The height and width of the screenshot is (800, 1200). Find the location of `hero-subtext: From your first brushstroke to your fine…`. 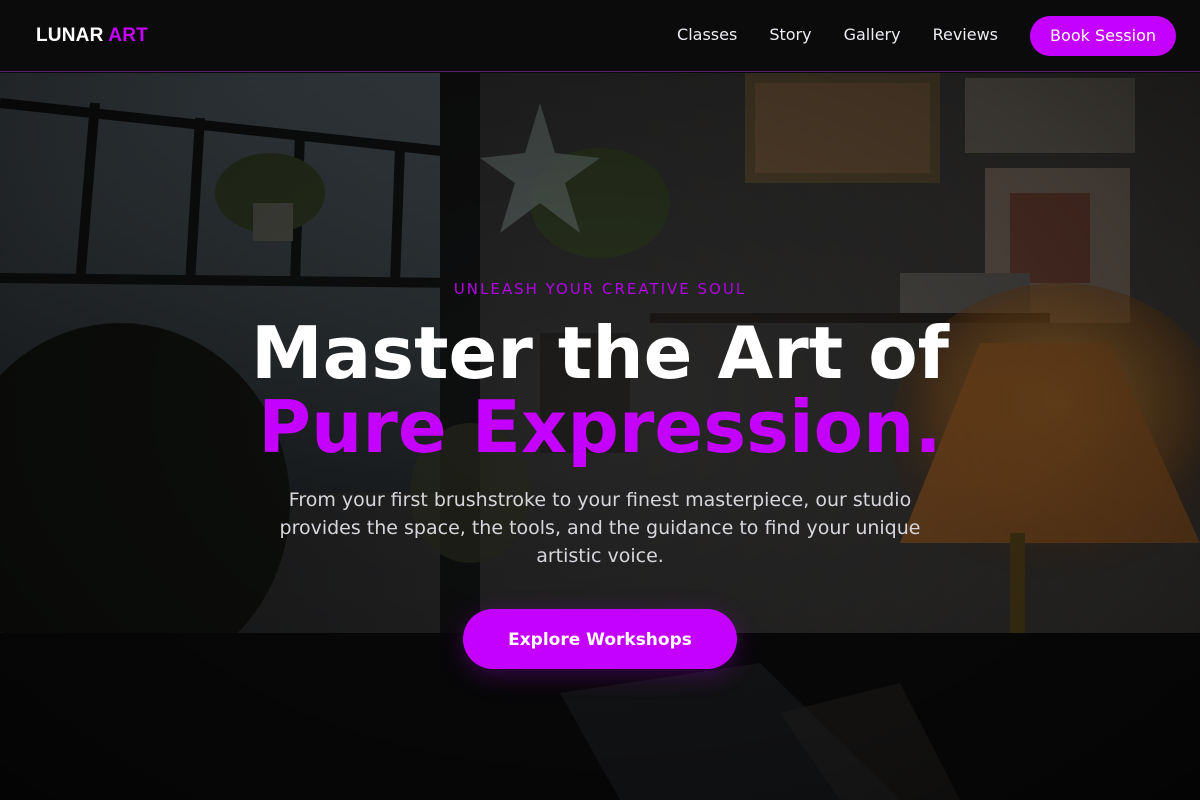

hero-subtext: From your first brushstroke to your fine… is located at coordinates (600, 528).